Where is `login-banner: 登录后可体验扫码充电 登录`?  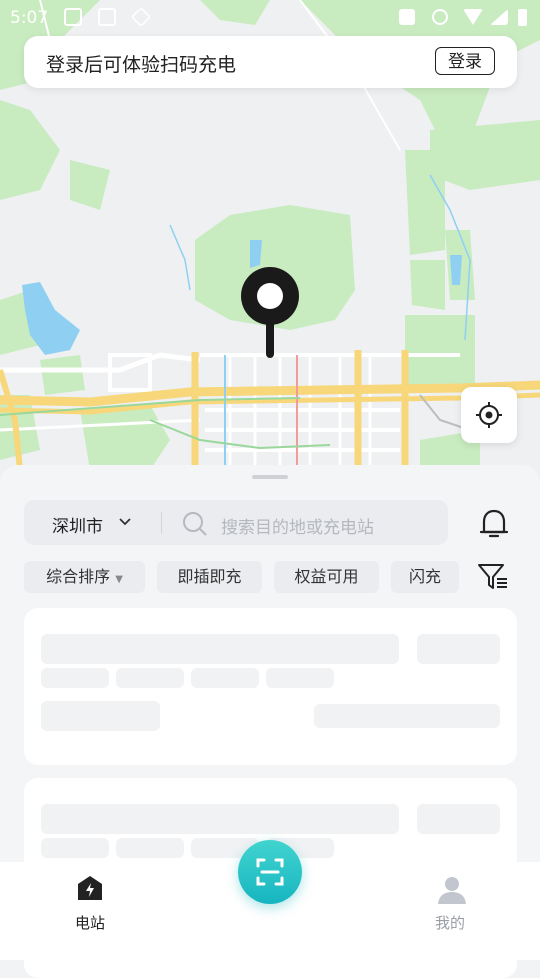
login-banner: 登录后可体验扫码充电 登录 is located at coordinates (270, 62).